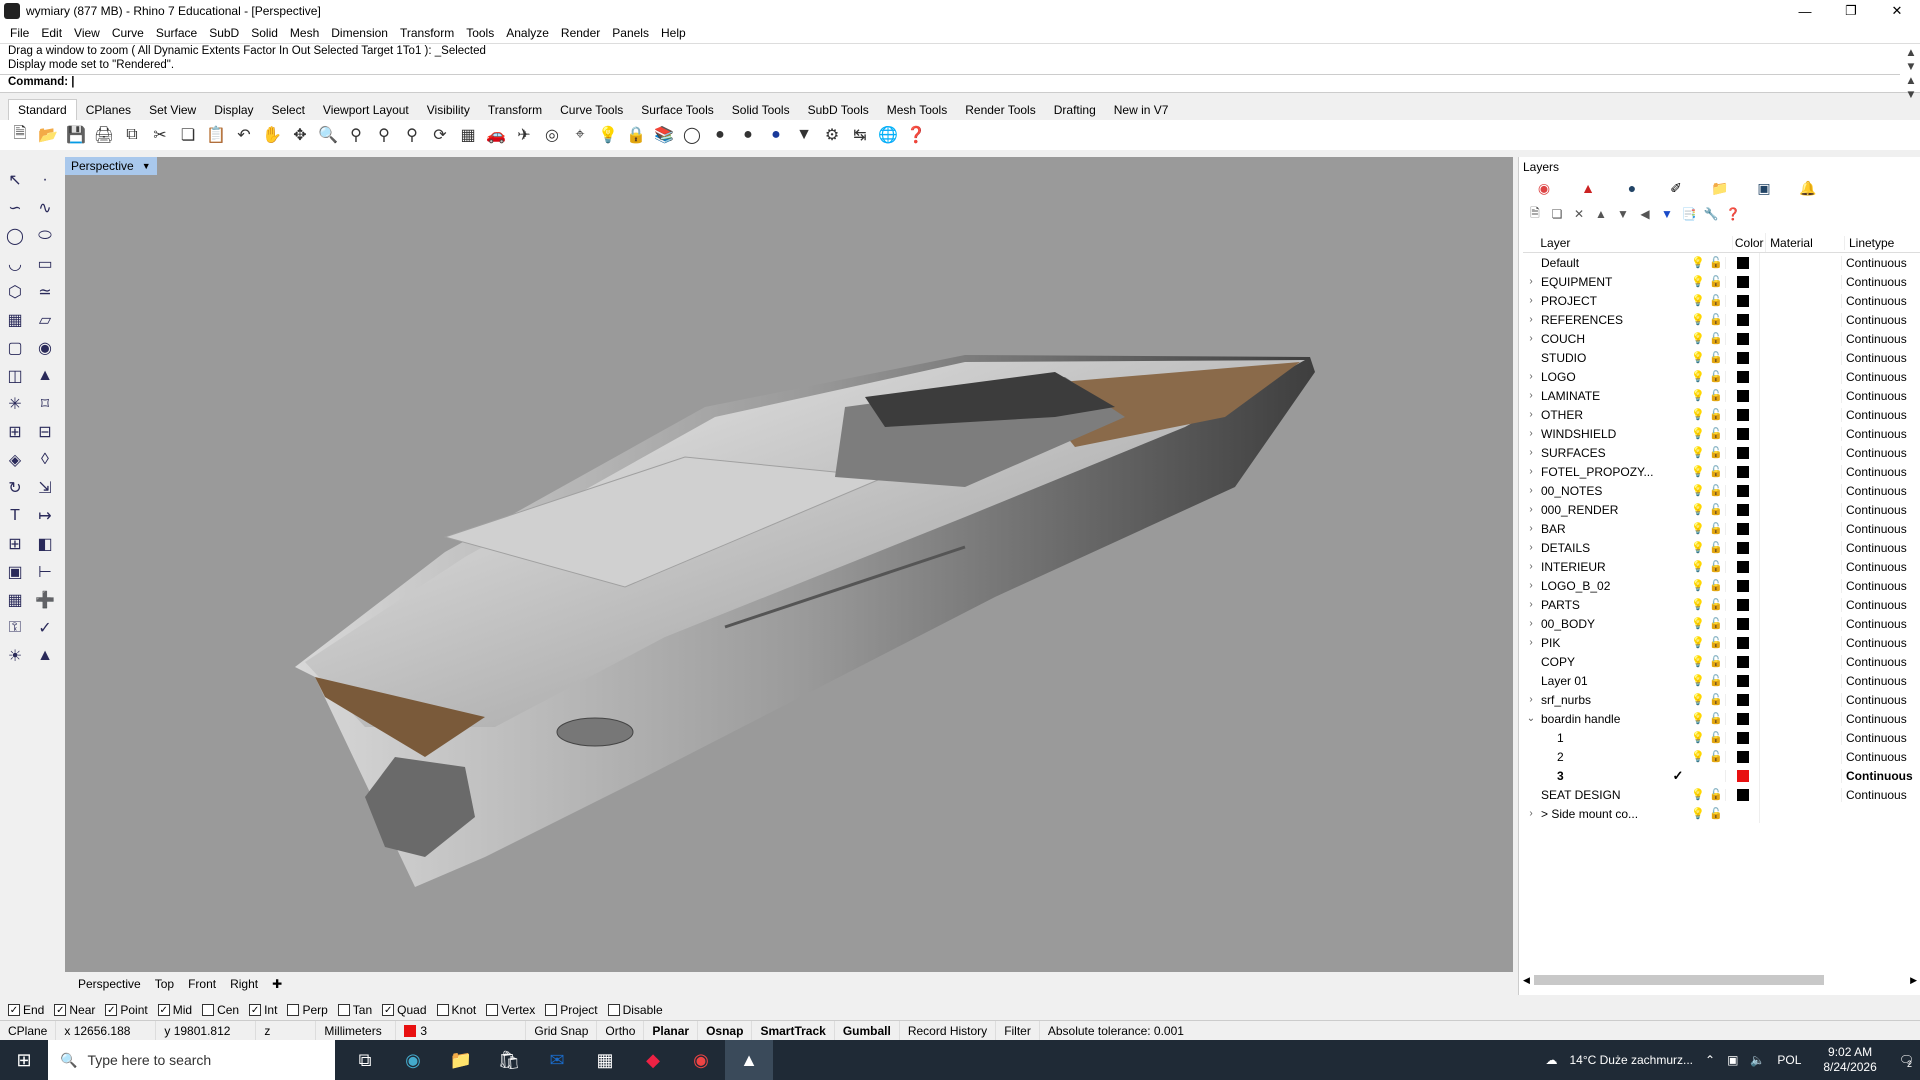 Image resolution: width=1920 pixels, height=1080 pixels. I want to click on layer-row: 1 💡 🔓 Continuous, so click(1721, 737).